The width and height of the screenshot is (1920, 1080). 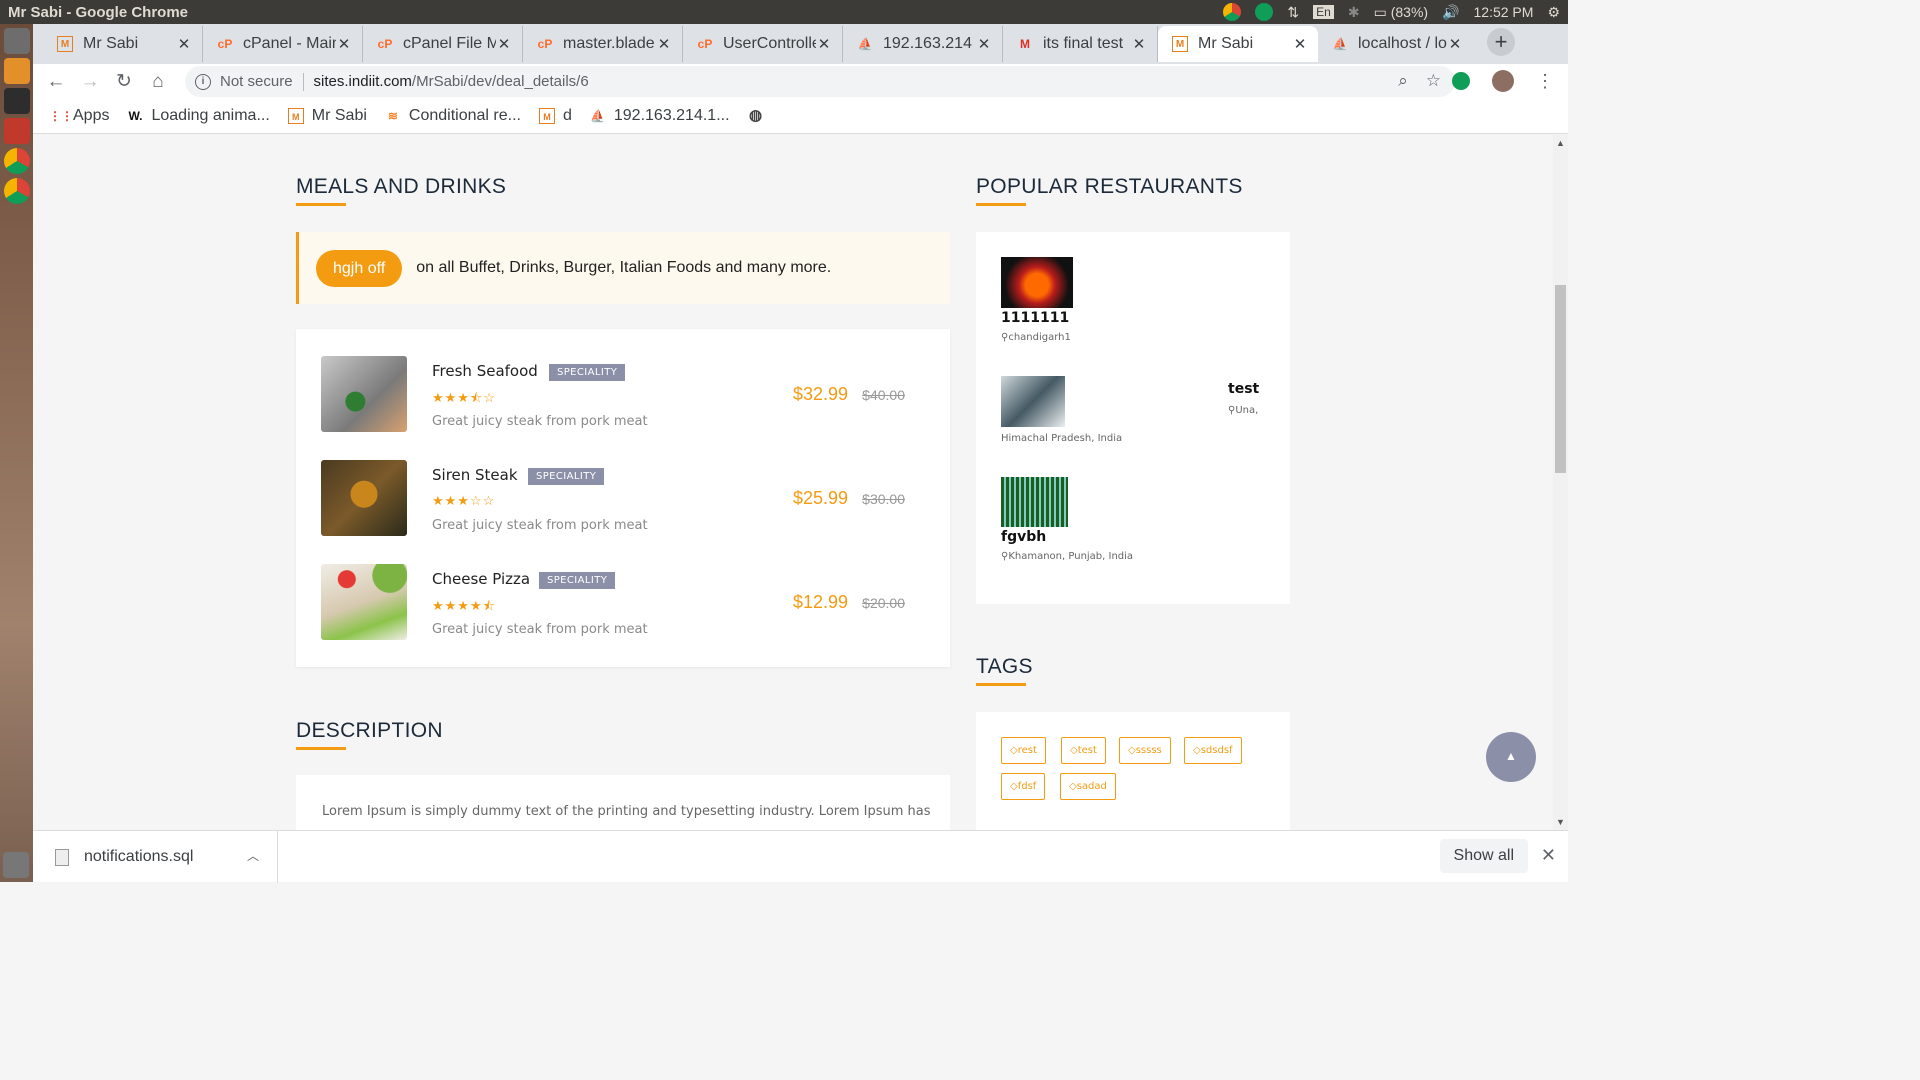 What do you see at coordinates (1354, 12) in the screenshot?
I see `bluetooth-icon: ✱` at bounding box center [1354, 12].